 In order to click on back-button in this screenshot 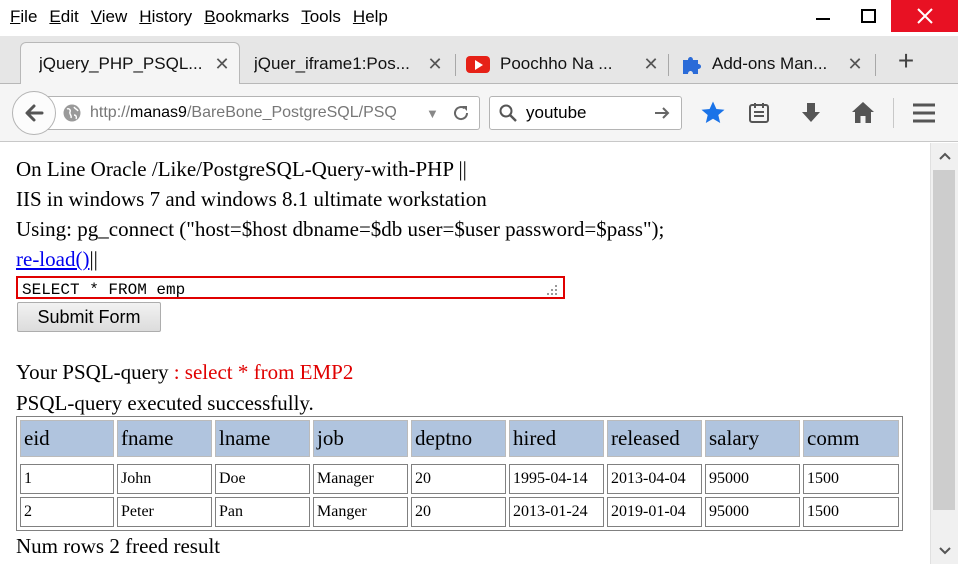, I will do `click(34, 113)`.